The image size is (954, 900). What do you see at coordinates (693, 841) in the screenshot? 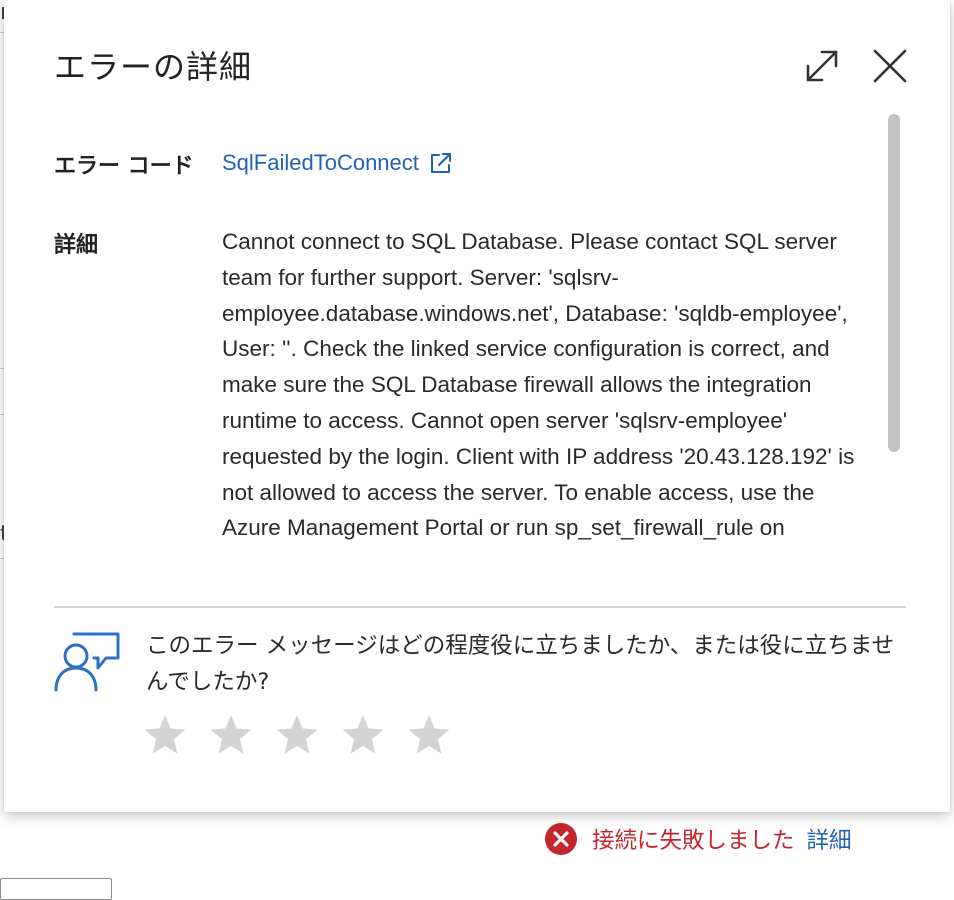
I see `status-message: 接続に失敗しました` at bounding box center [693, 841].